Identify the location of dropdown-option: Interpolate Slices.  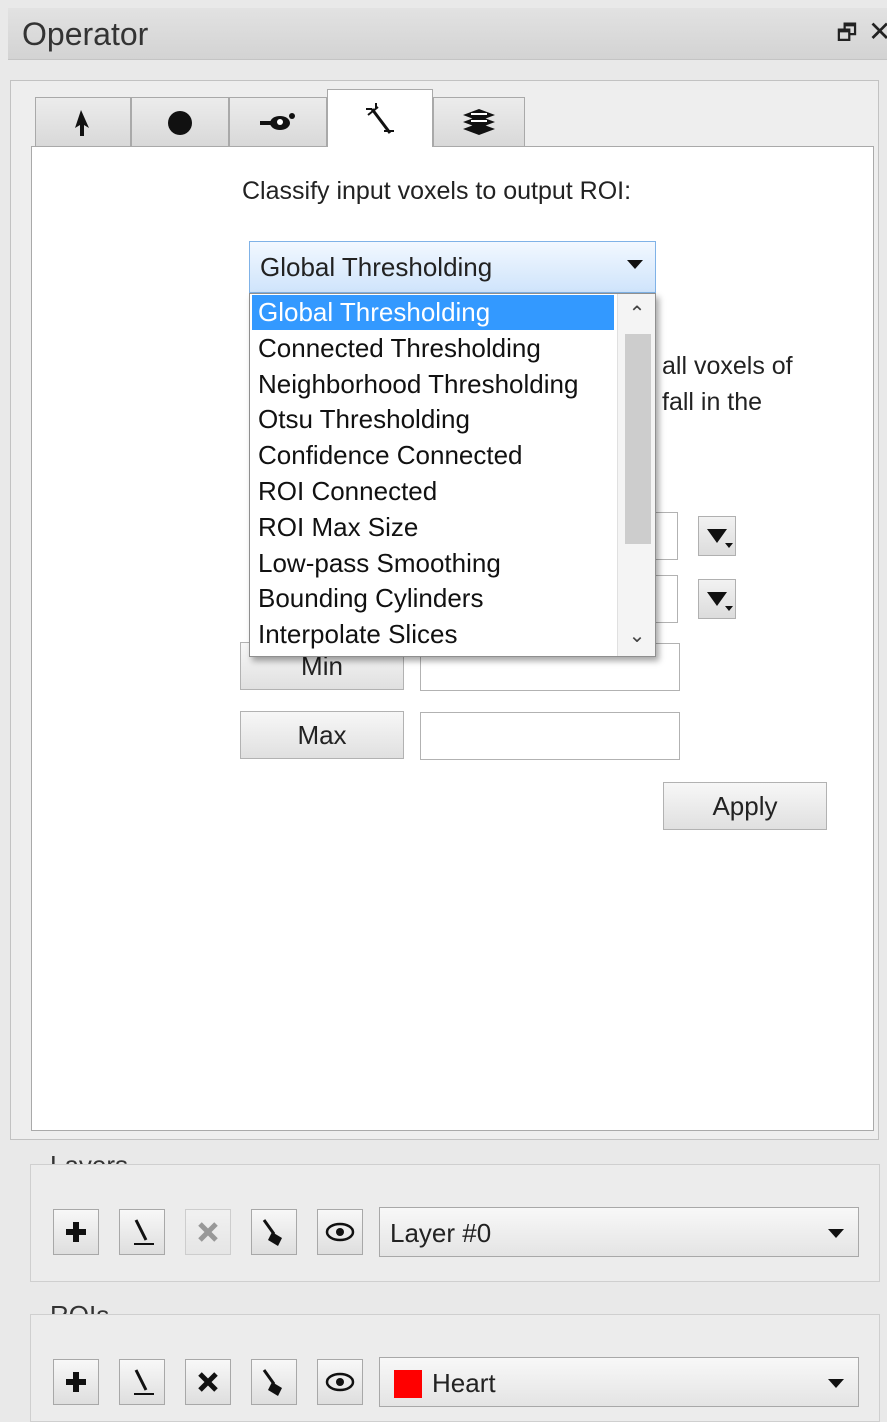
(433, 634).